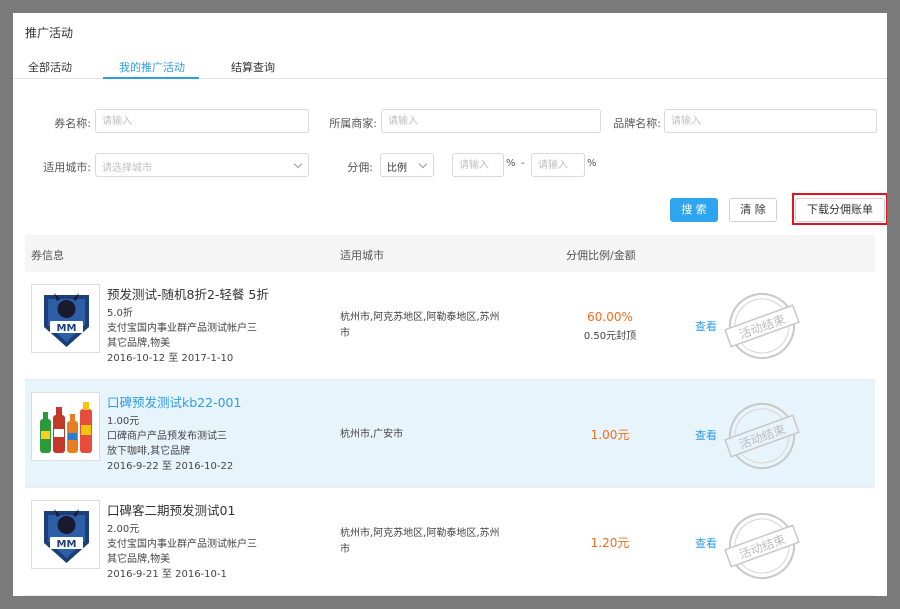 The image size is (900, 609). I want to click on tab-bar: 全部活动 我的推广活动 结算查询, so click(450, 66).